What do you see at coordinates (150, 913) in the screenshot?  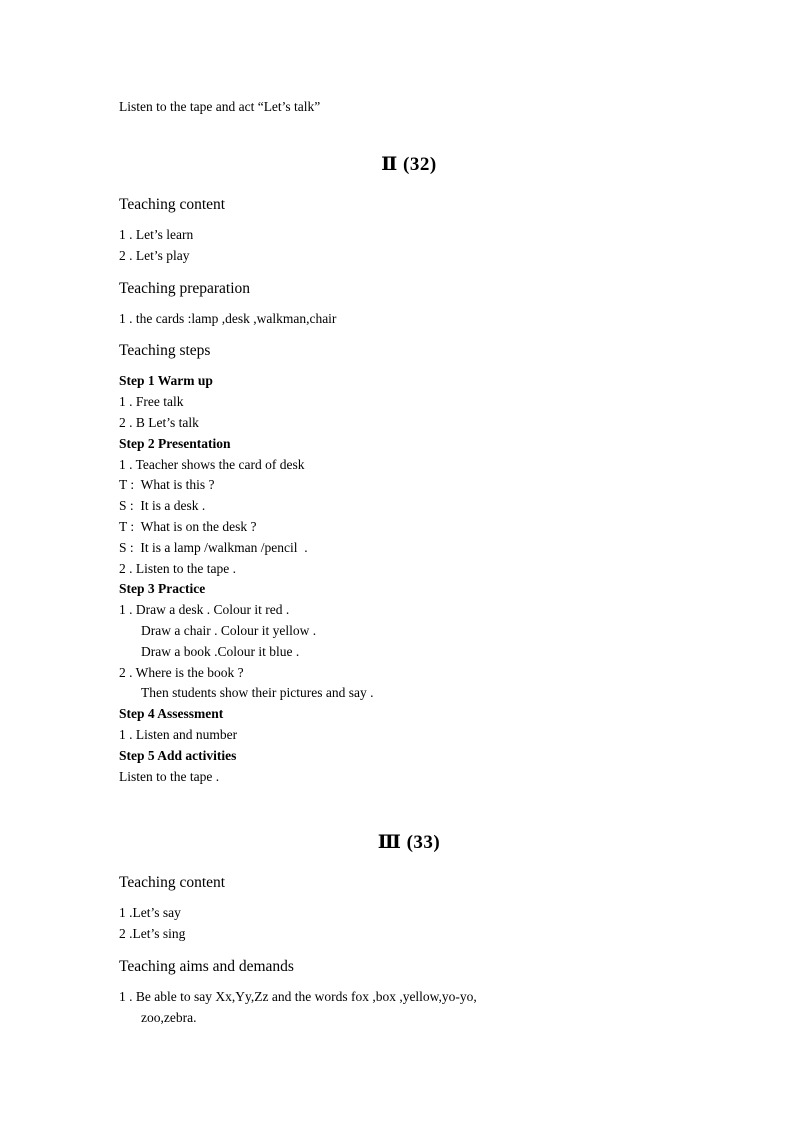 I see `list-item: 1 .Let’s say` at bounding box center [150, 913].